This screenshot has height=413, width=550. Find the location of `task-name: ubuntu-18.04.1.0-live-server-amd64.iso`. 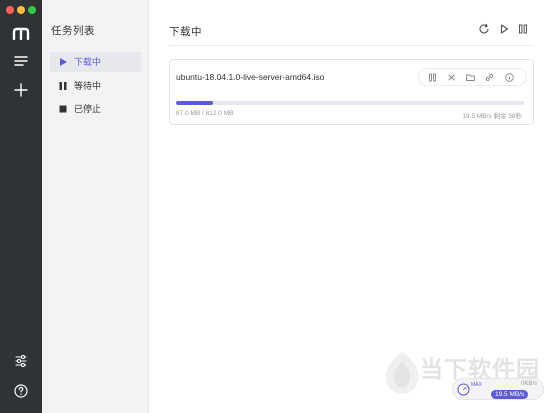

task-name: ubuntu-18.04.1.0-live-server-amd64.iso is located at coordinates (250, 77).